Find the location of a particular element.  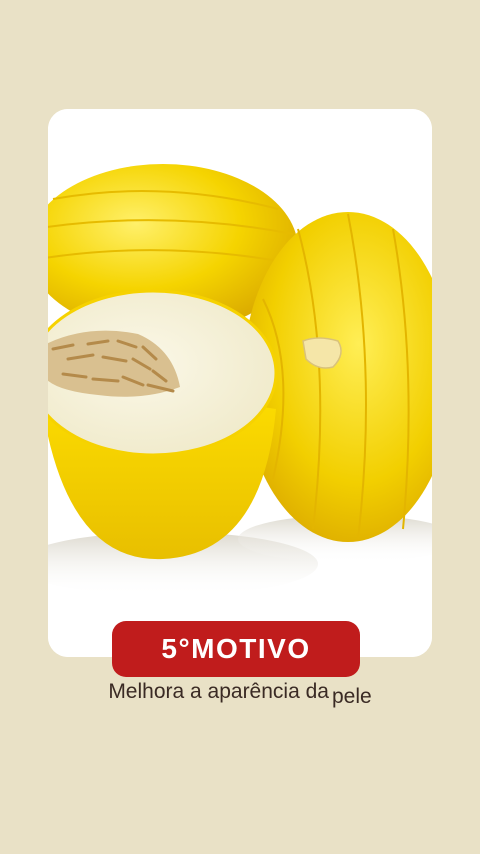

caption: Melhora a aparência da pele is located at coordinates (240, 694).